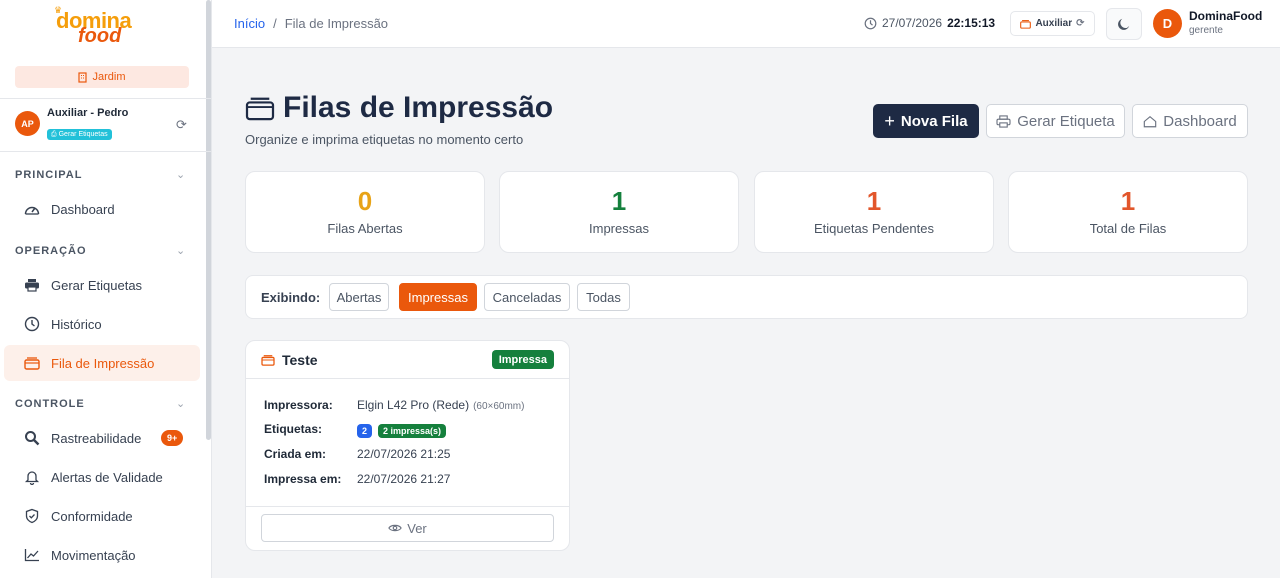 The height and width of the screenshot is (578, 1280). I want to click on account-name: DominaFood, so click(1225, 16).